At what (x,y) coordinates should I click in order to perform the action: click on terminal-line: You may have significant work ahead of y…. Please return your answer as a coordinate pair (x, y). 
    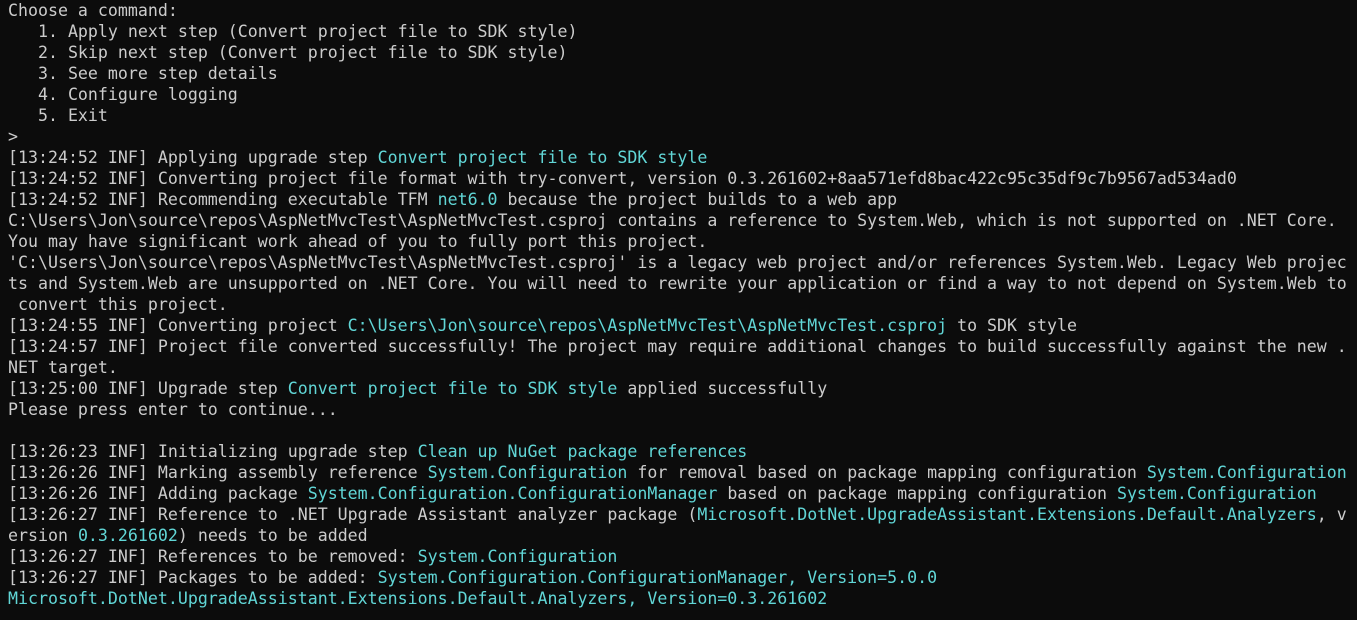
    Looking at the image, I should click on (680, 241).